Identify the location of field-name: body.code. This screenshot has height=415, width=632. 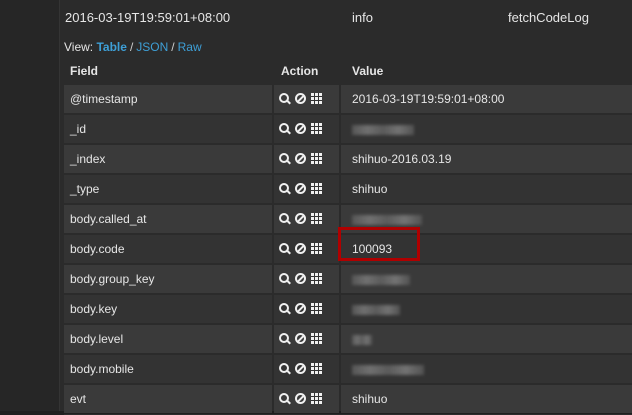
(168, 249).